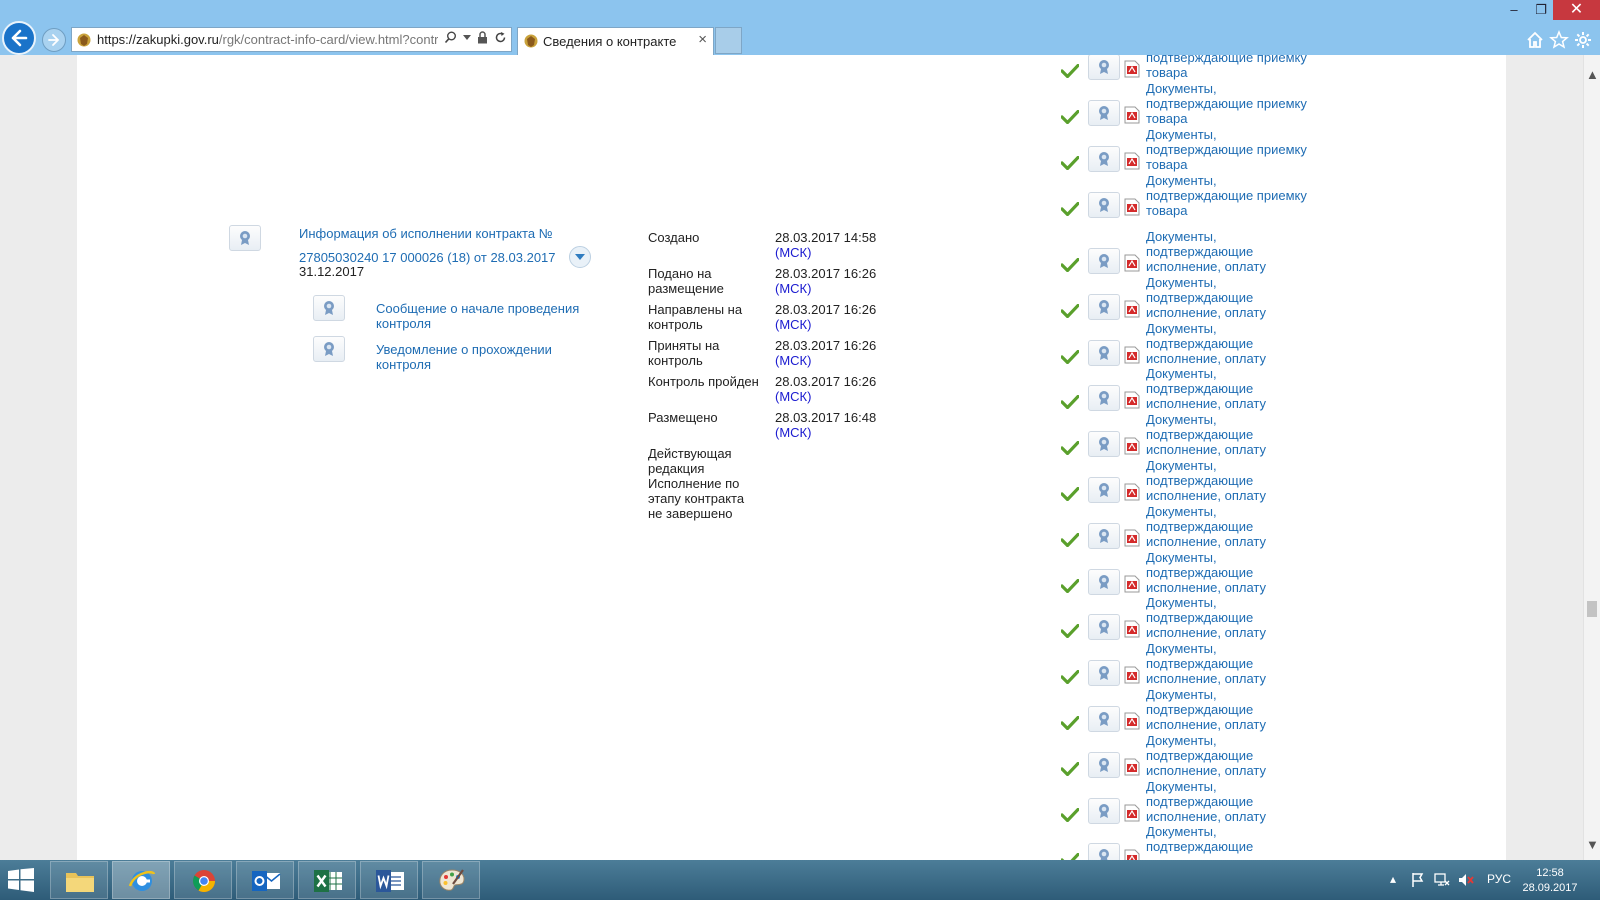 The image size is (1600, 900). I want to click on back-button, so click(19, 38).